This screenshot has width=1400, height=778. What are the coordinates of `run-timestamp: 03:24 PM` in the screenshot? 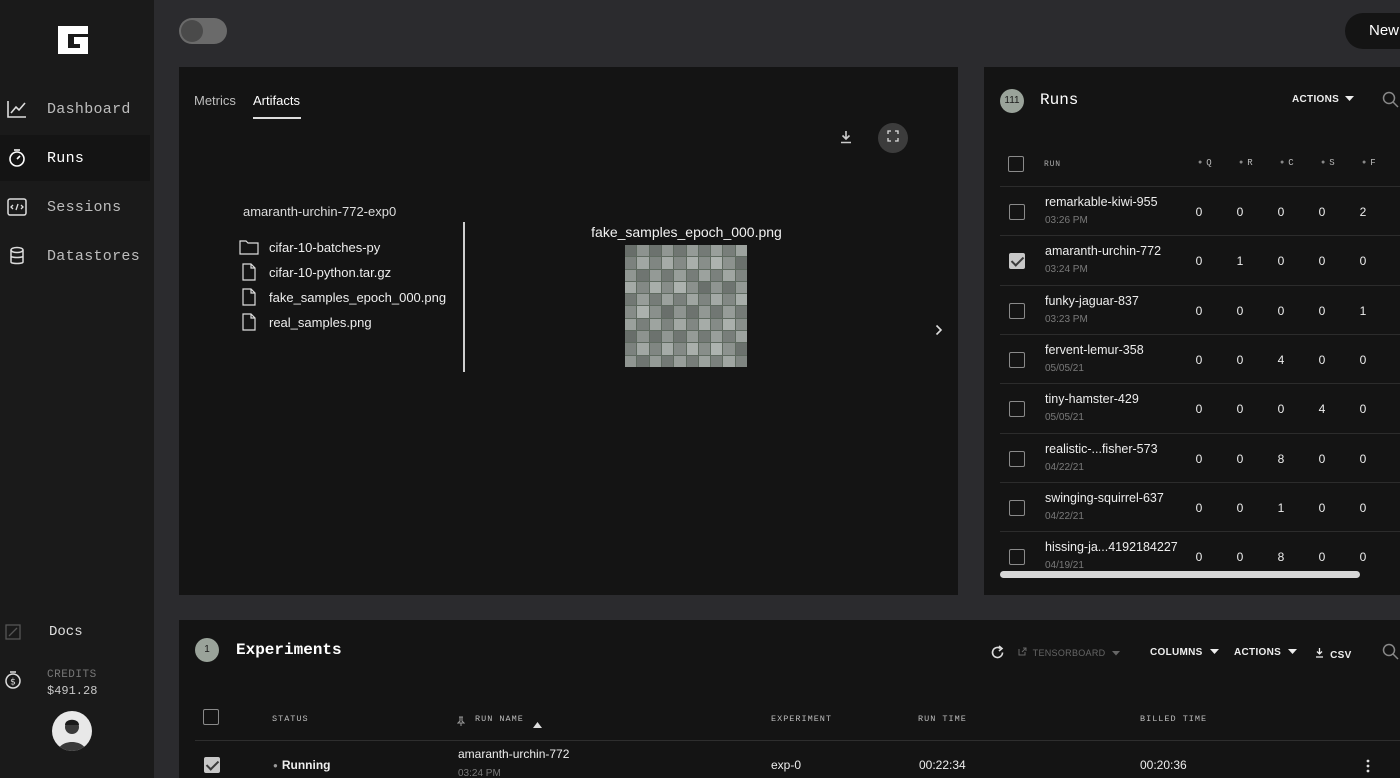 It's located at (479, 773).